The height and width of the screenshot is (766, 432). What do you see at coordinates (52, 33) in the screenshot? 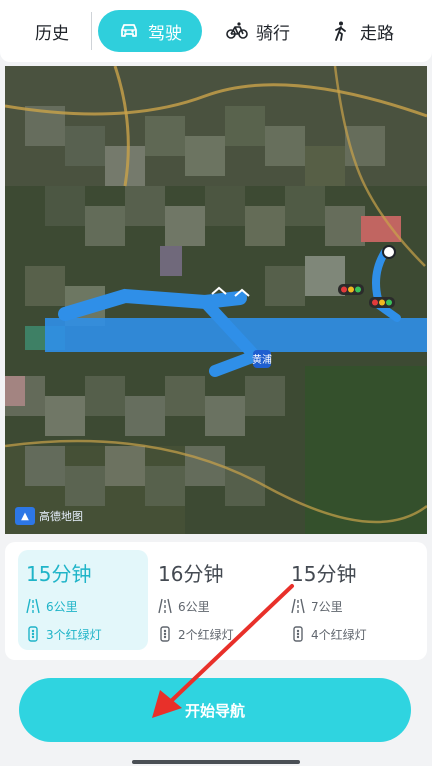
I see `tab-history-label: 历史` at bounding box center [52, 33].